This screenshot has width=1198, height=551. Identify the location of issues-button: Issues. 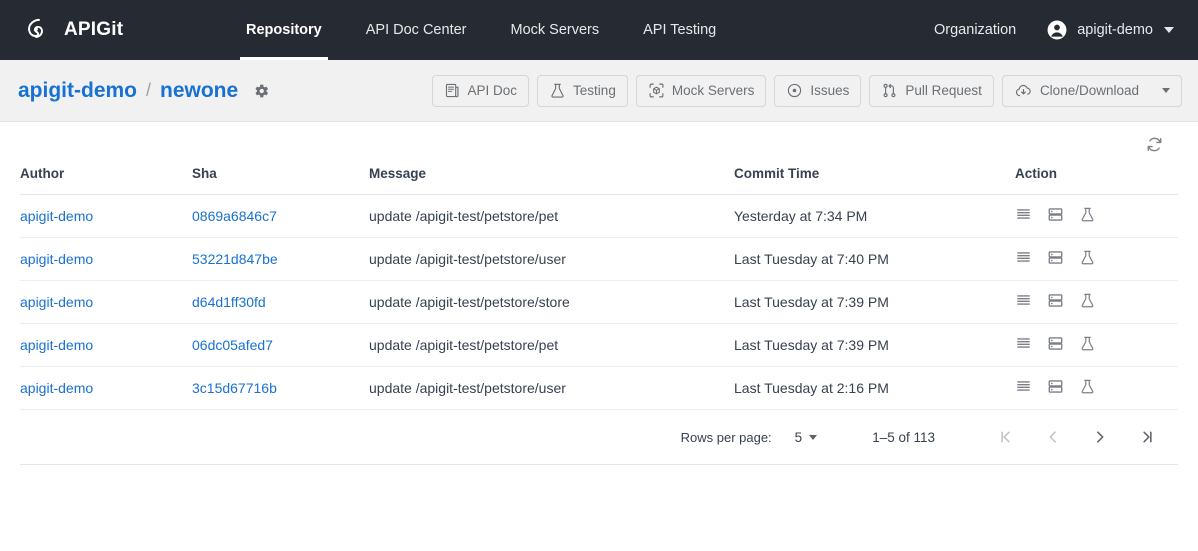
(818, 90).